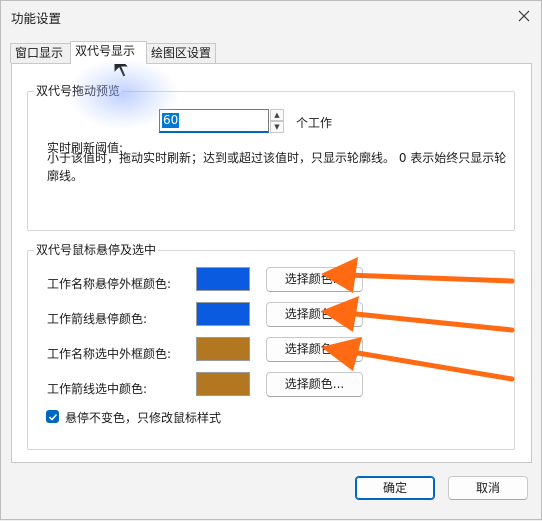 This screenshot has height=521, width=542. What do you see at coordinates (108, 52) in the screenshot?
I see `tab-double-code-display: 双代号显示` at bounding box center [108, 52].